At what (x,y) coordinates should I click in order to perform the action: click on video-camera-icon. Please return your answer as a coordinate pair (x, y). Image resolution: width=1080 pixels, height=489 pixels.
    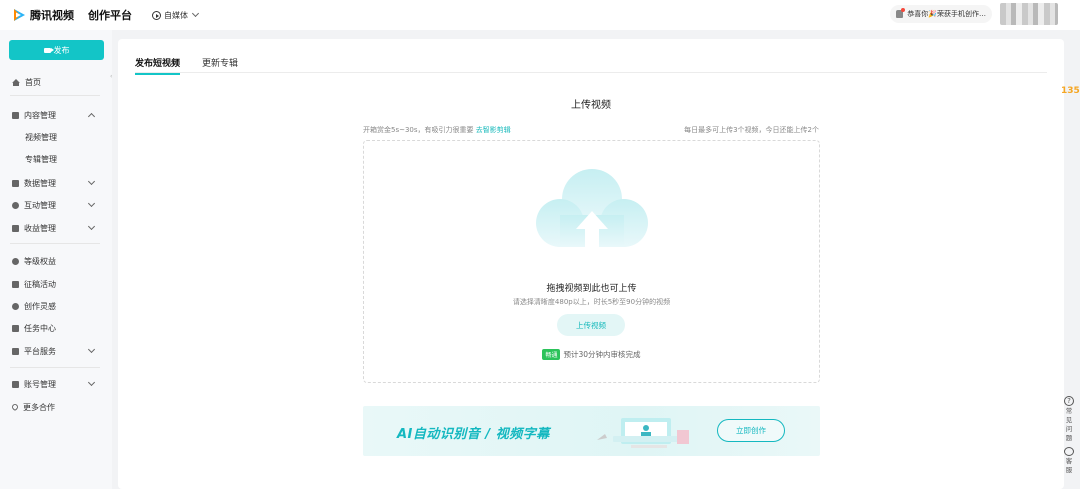
    Looking at the image, I should click on (48, 50).